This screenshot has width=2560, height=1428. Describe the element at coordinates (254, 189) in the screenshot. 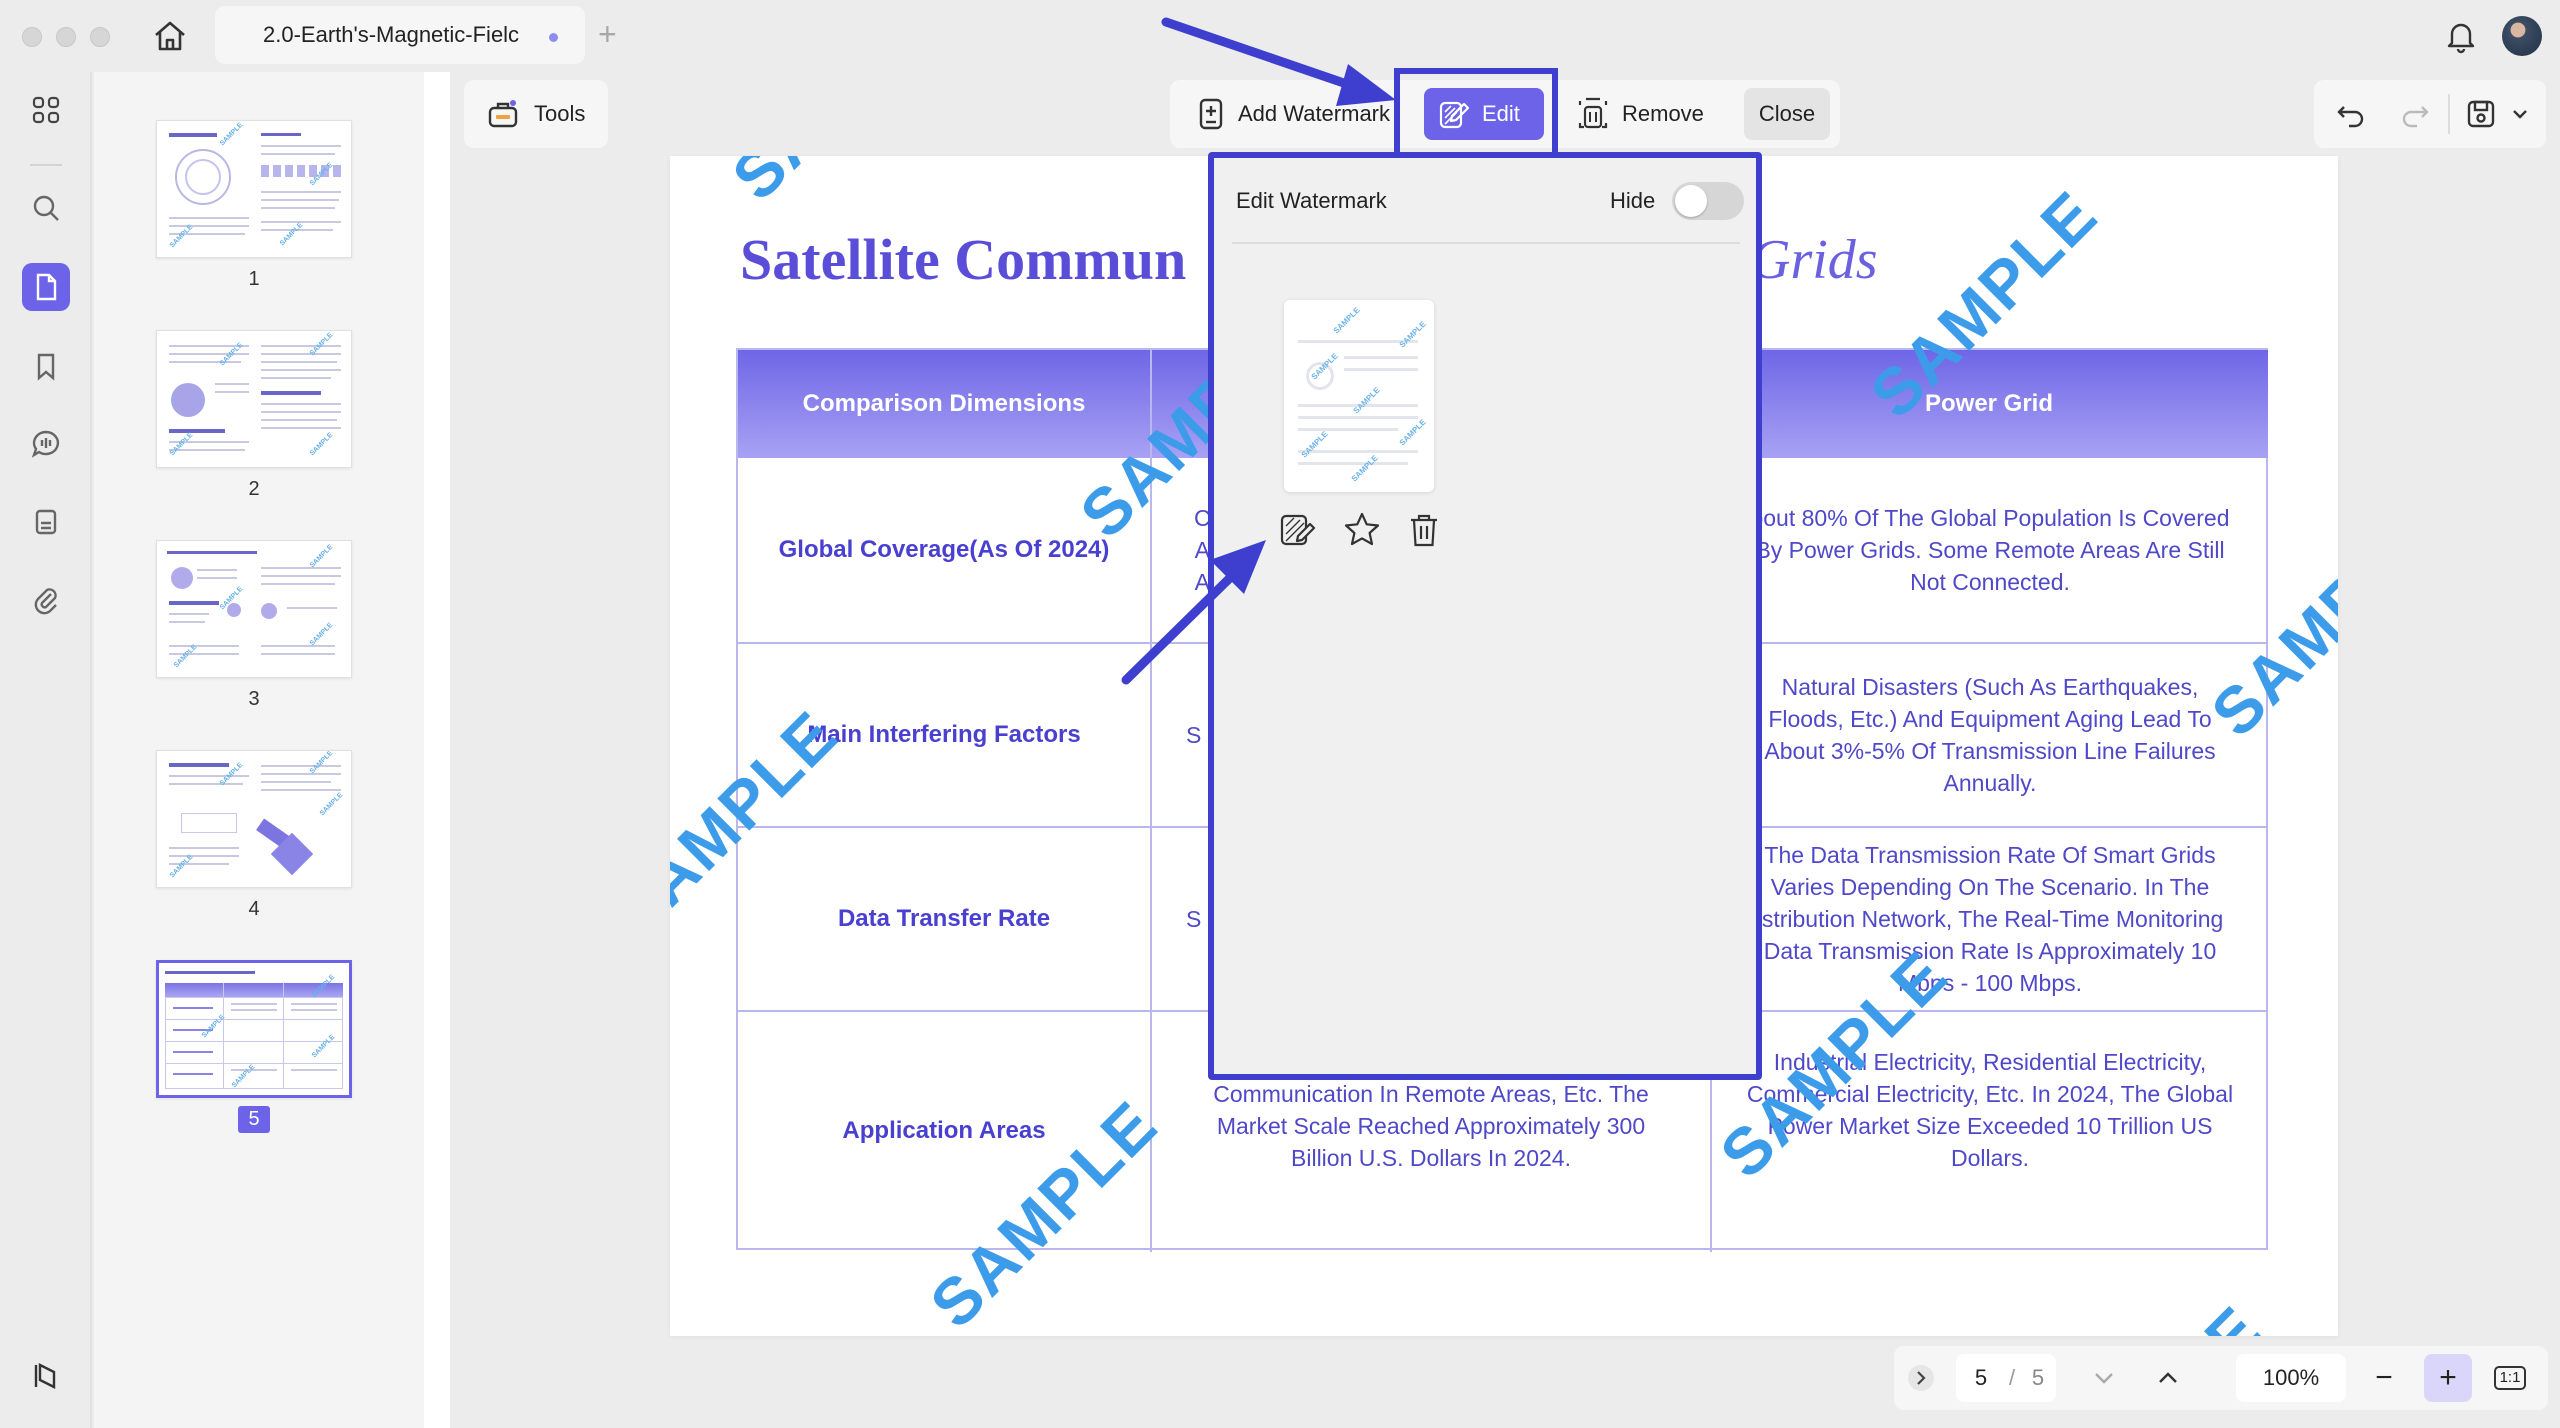

I see `page-thumbnail-1: SAMPLE SAMPLE SAMPLE SAMPLE` at that location.